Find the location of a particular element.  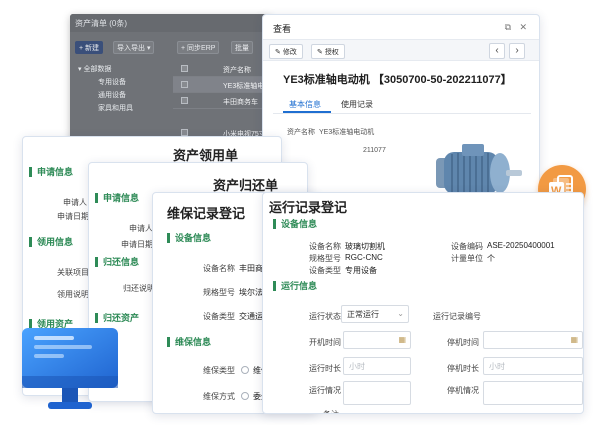

detail-title: 查看 is located at coordinates (282, 29).